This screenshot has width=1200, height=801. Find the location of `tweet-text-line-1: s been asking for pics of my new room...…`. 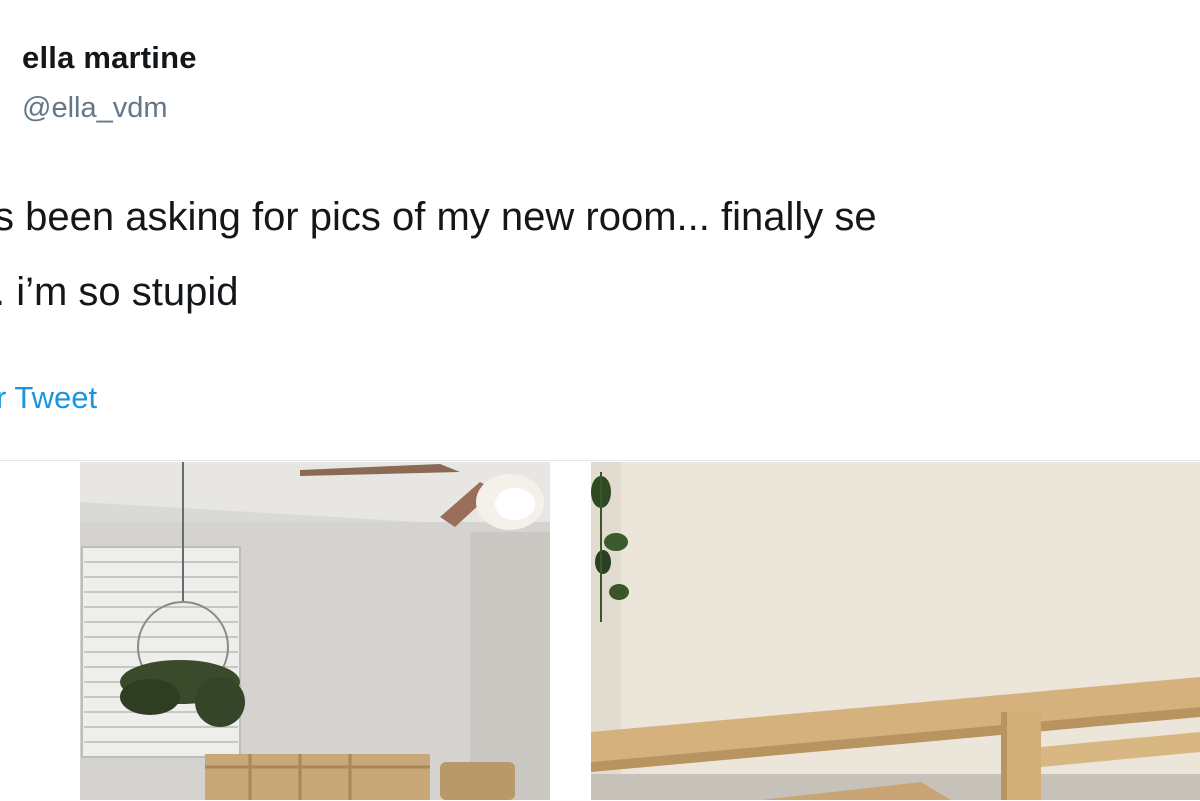

tweet-text-line-1: s been asking for pics of my new room...… is located at coordinates (438, 217).